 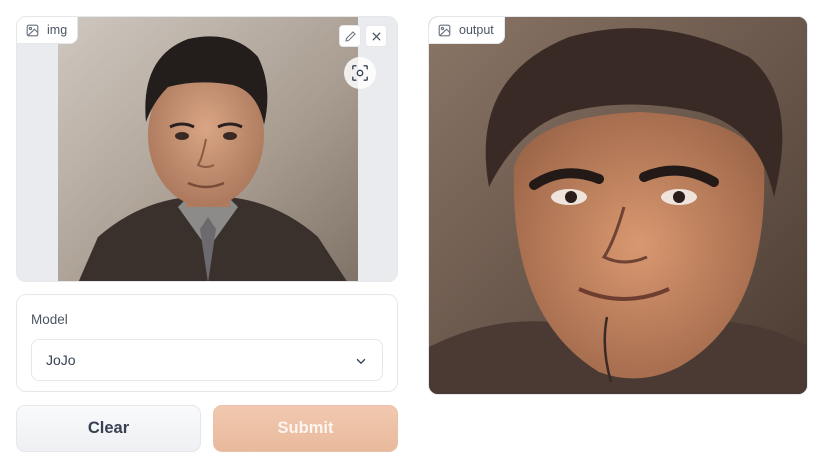 What do you see at coordinates (61, 360) in the screenshot?
I see `model-selected-value: JoJo` at bounding box center [61, 360].